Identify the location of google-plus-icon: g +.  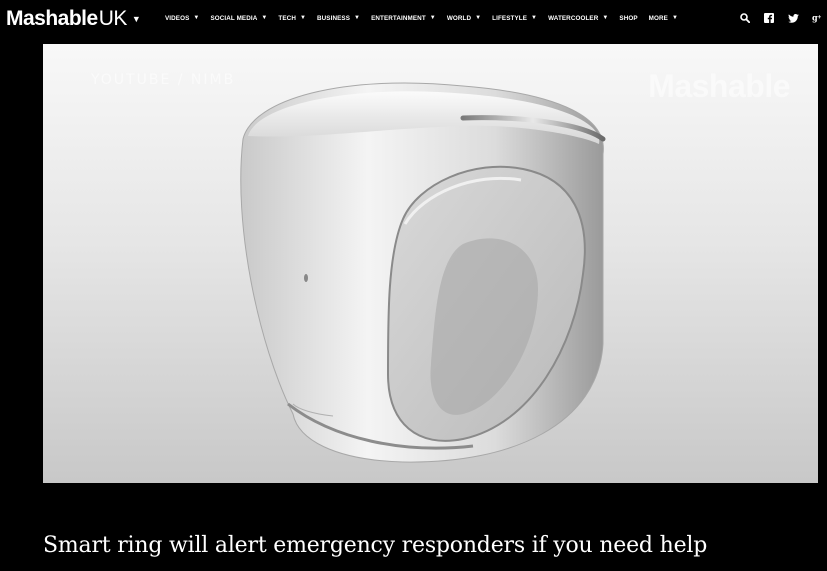
(817, 18).